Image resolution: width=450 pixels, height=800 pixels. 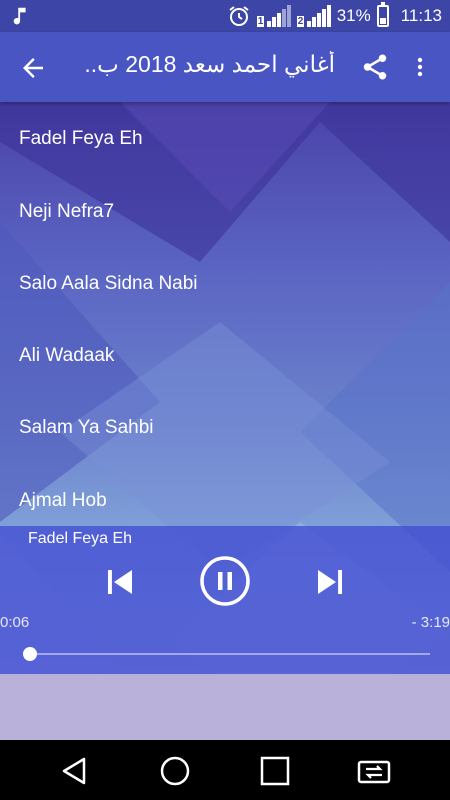 What do you see at coordinates (239, 16) in the screenshot?
I see `alarm-icon` at bounding box center [239, 16].